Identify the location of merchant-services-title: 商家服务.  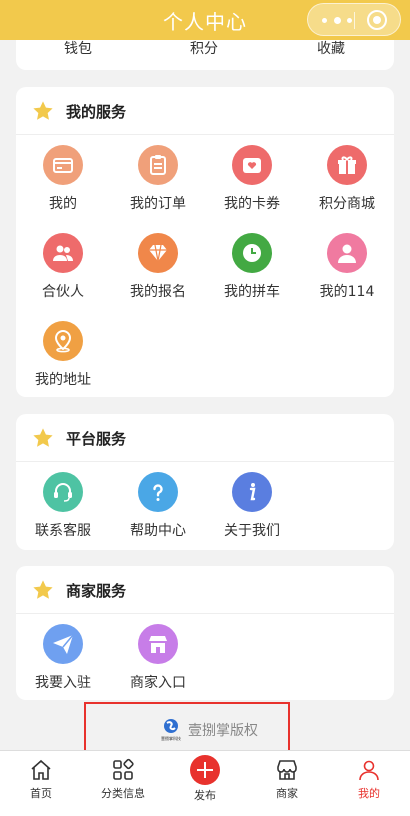
(96, 591).